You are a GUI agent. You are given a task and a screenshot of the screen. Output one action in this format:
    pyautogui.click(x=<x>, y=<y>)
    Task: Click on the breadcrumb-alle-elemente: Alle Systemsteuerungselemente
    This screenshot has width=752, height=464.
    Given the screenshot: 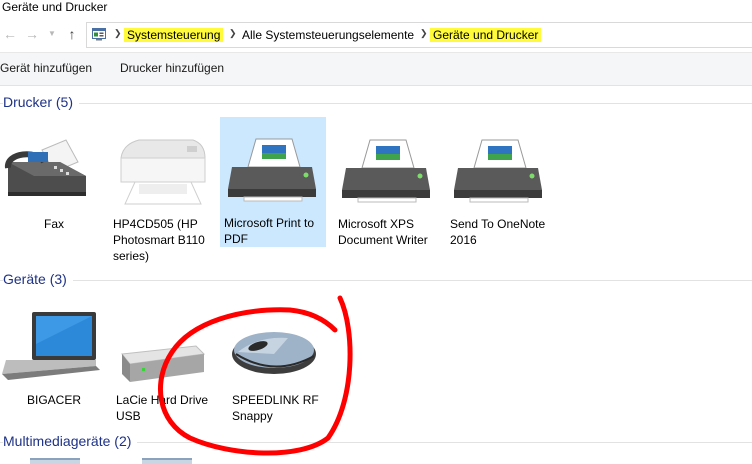 What is the action you would take?
    pyautogui.click(x=328, y=35)
    